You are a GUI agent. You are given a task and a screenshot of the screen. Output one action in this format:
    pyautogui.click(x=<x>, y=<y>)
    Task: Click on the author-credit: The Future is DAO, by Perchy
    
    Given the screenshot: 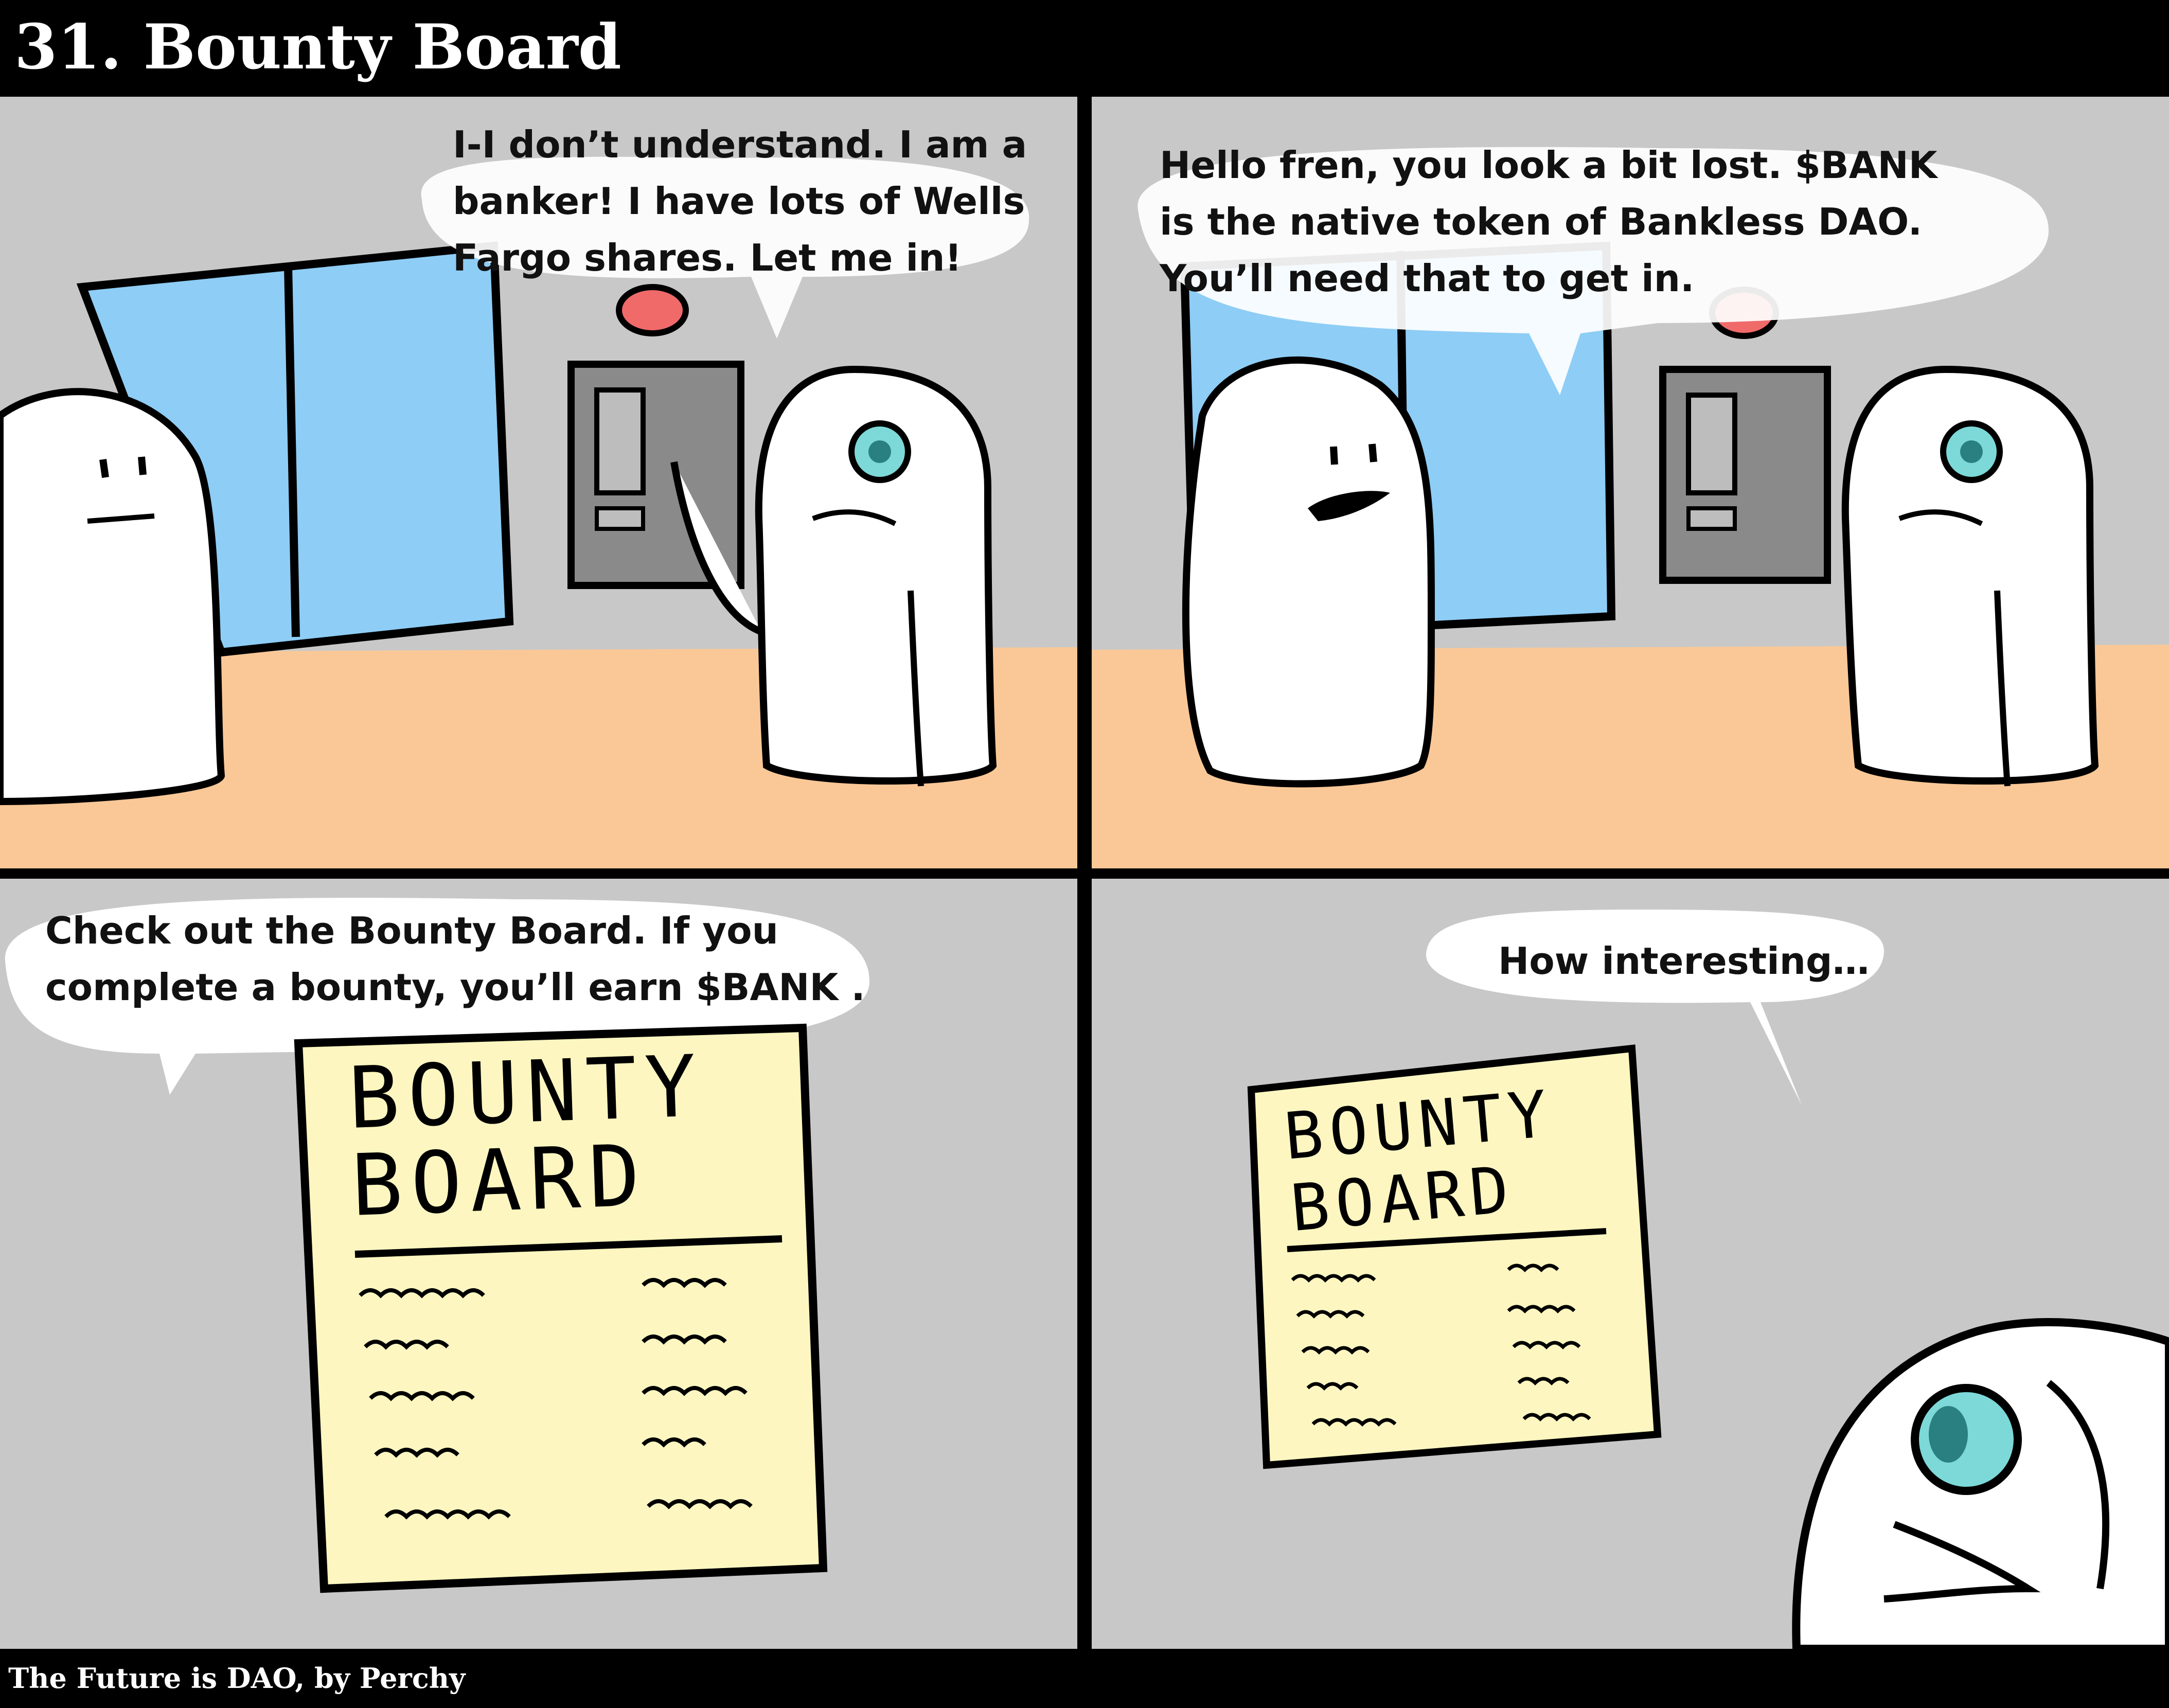 What is the action you would take?
    pyautogui.click(x=237, y=1678)
    